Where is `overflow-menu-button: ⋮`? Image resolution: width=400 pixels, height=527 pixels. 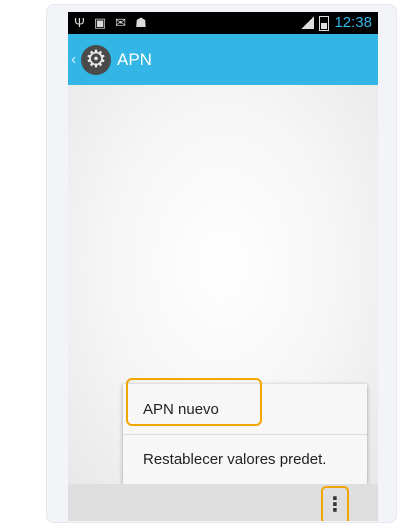 overflow-menu-button: ⋮ is located at coordinates (335, 503).